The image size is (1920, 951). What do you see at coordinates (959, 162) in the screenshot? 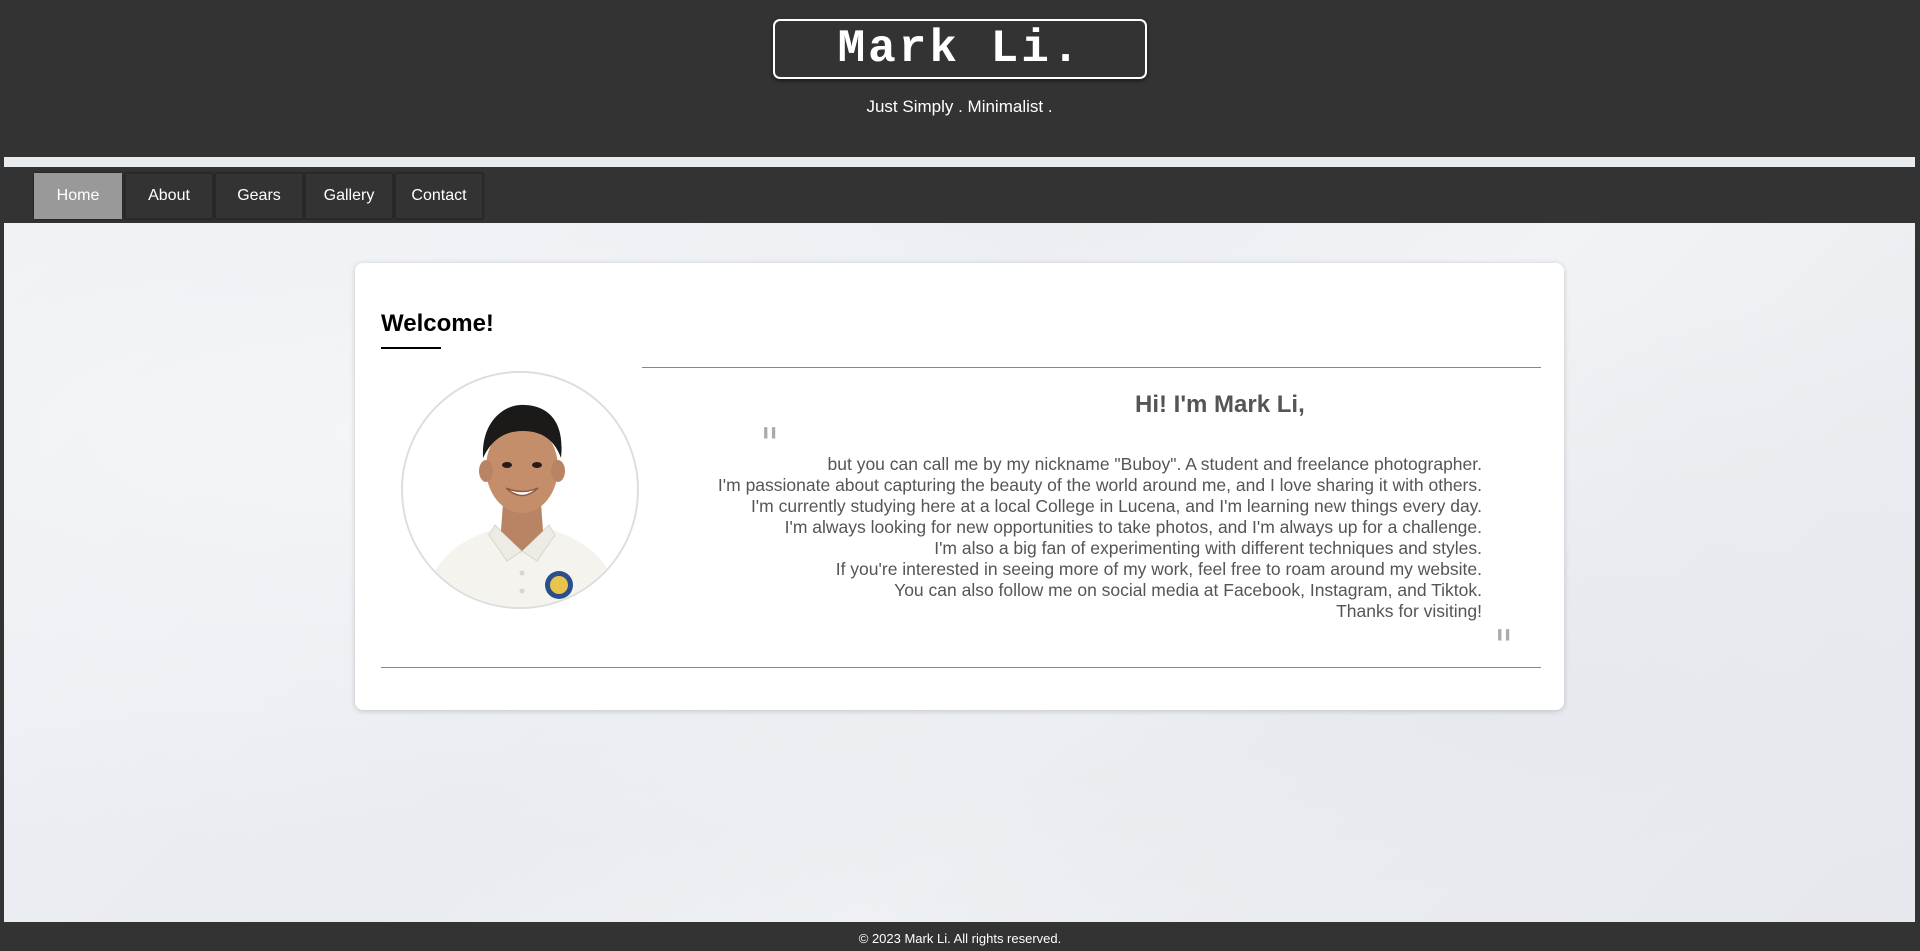
I see `header-divider` at bounding box center [959, 162].